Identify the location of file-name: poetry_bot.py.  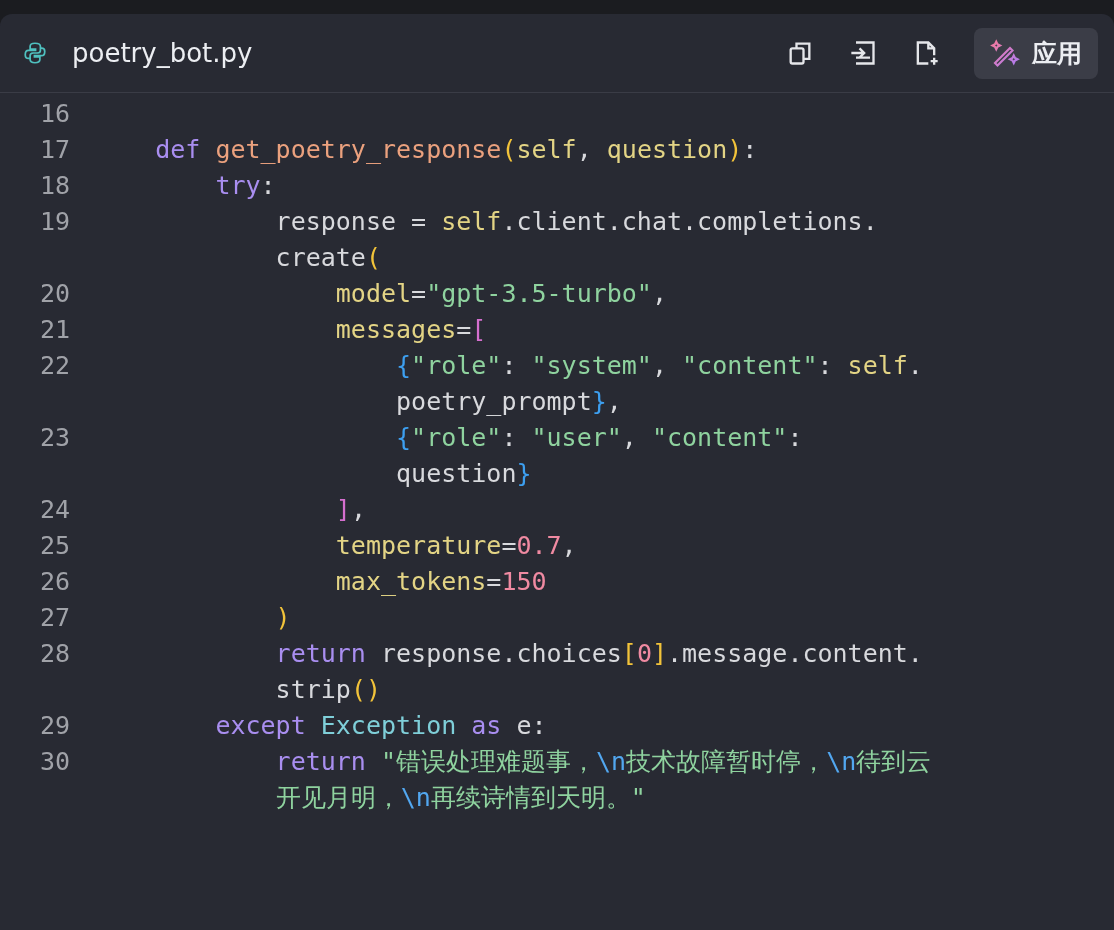
(162, 53).